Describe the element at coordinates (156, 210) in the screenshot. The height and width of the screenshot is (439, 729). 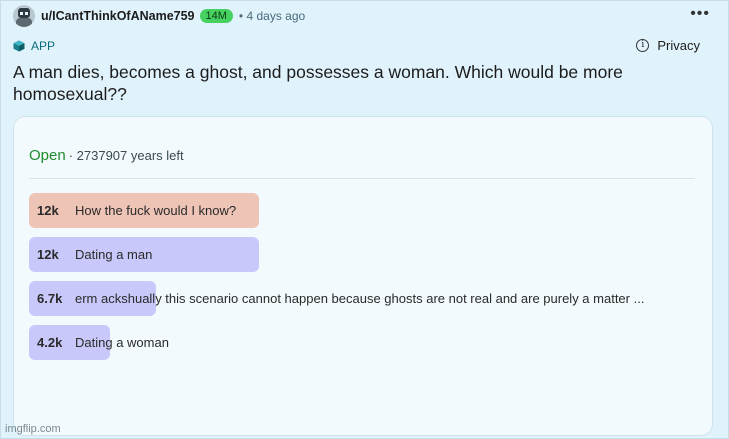
I see `poll-option-label: How the fuck would I know?` at that location.